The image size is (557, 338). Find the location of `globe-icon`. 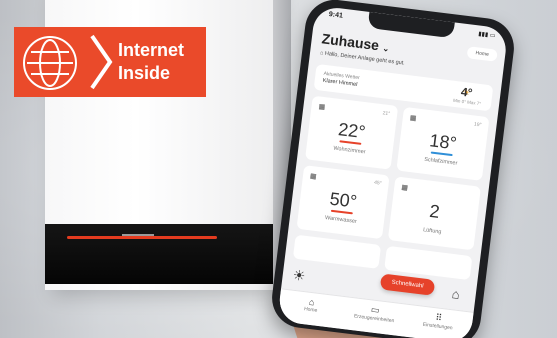

globe-icon is located at coordinates (50, 63).